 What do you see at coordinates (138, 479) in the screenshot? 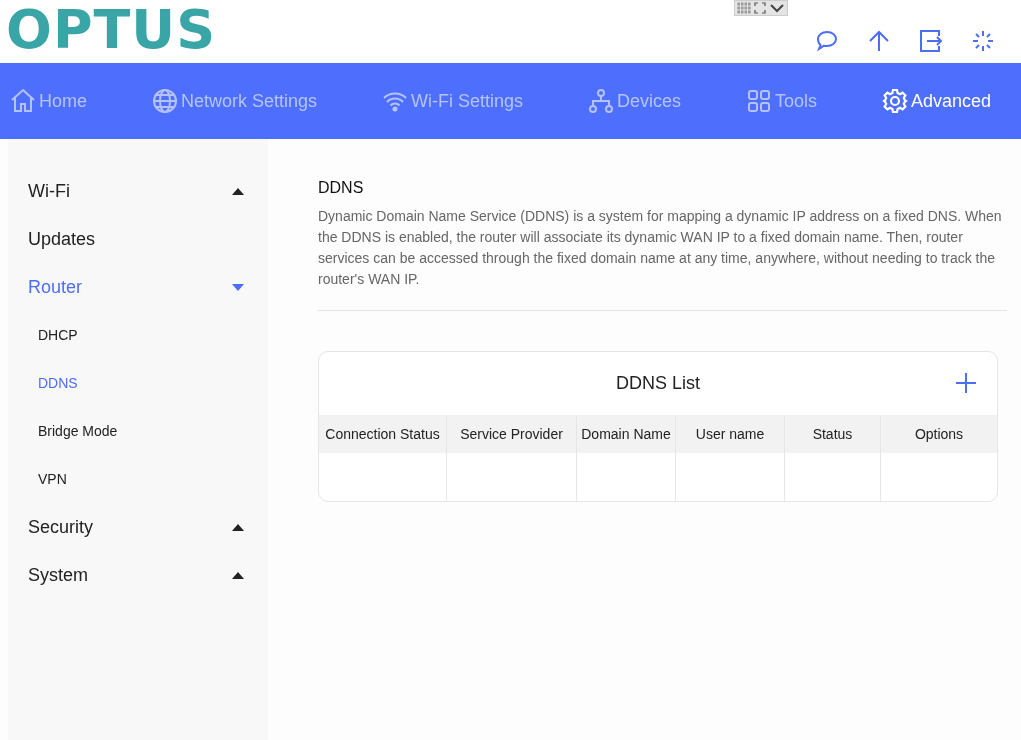
I see `sidebar-item: VPN` at bounding box center [138, 479].